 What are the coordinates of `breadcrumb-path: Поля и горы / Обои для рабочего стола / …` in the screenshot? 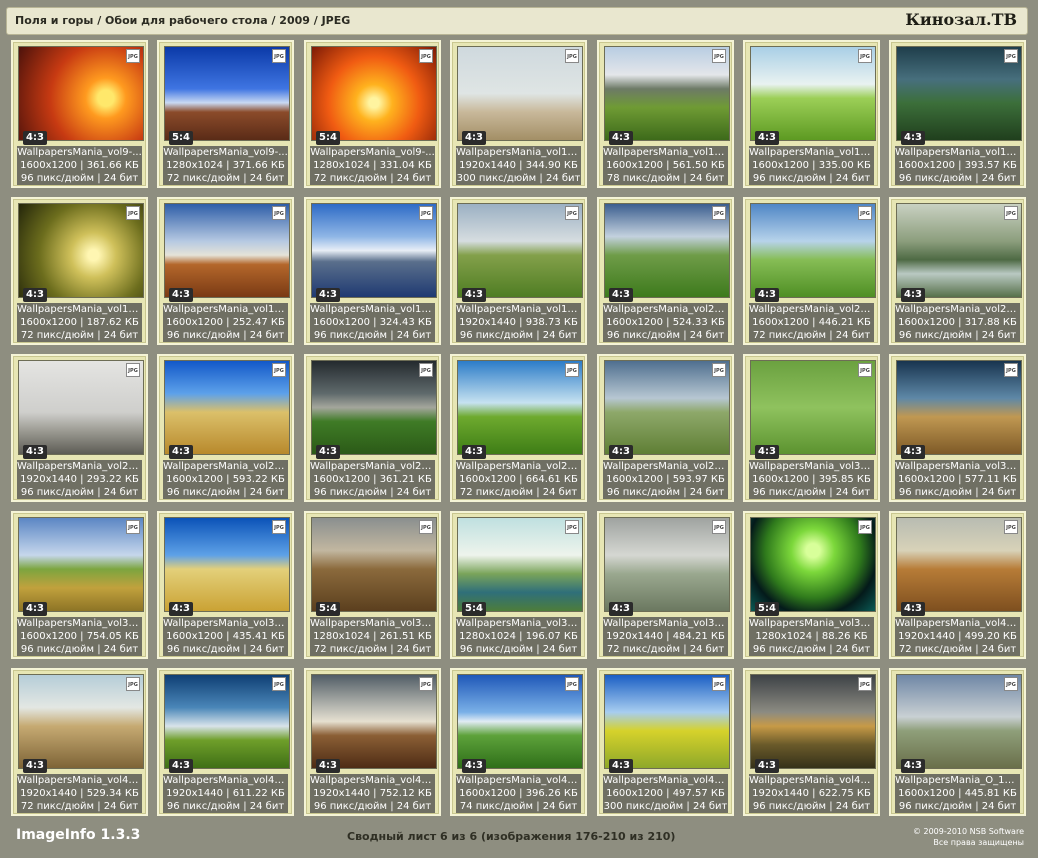 It's located at (183, 20).